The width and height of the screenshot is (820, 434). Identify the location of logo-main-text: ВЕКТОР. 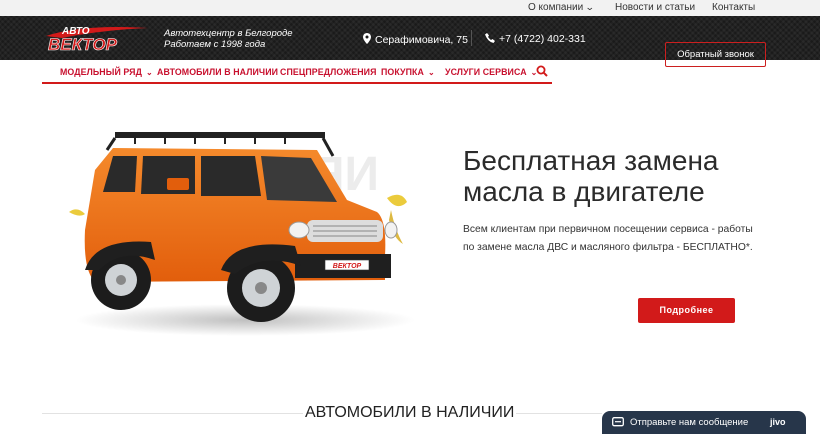
(83, 44).